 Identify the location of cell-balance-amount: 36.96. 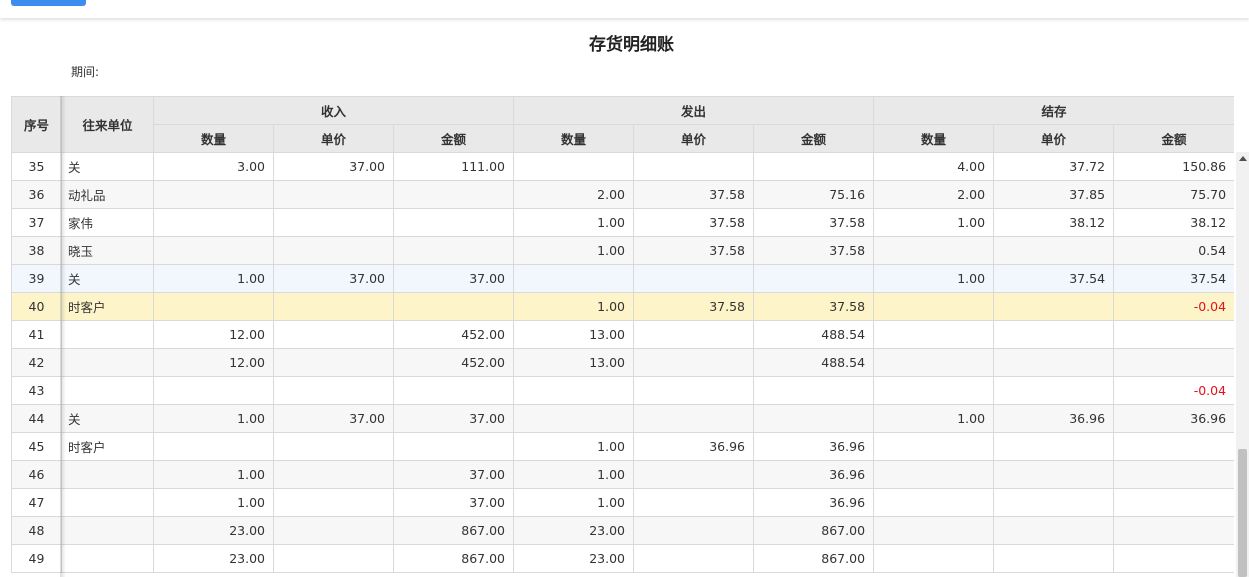
(1173, 418).